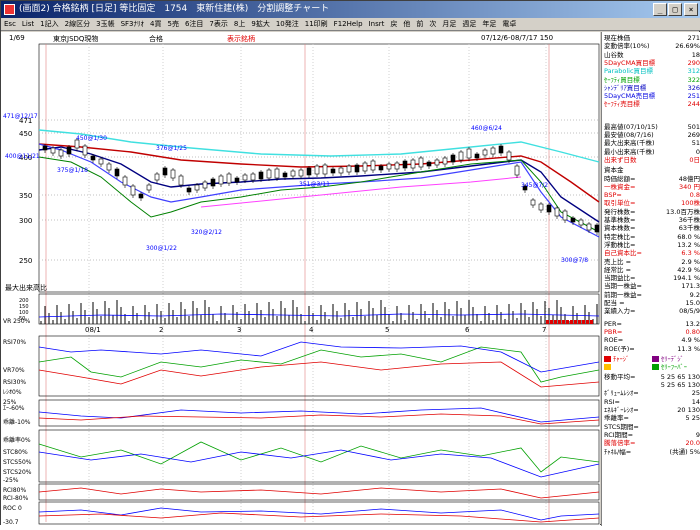 Image resolution: width=700 pixels, height=530 pixels. What do you see at coordinates (675, 367) in the screenshot?
I see `legend-item: ｾﾘｰﾌｰﾊﾞｰ` at bounding box center [675, 367].